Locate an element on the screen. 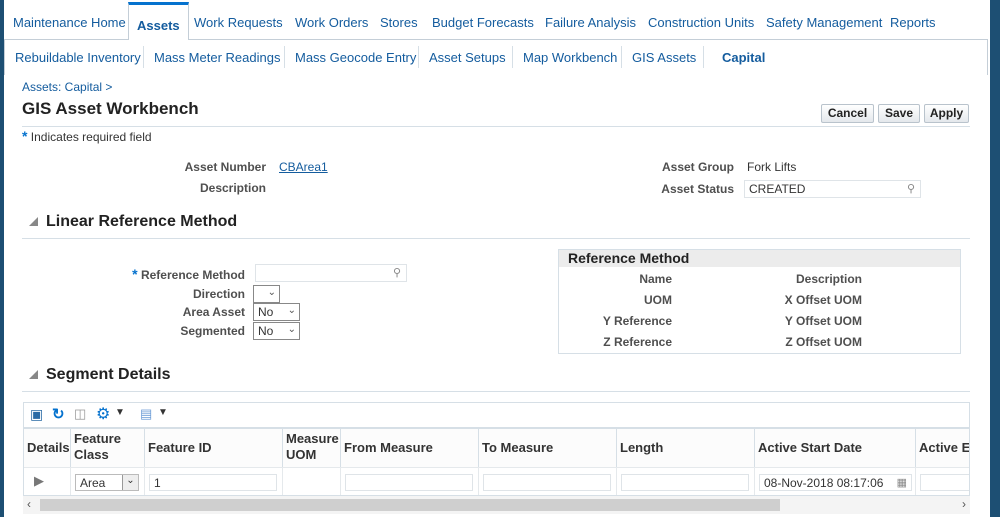 The width and height of the screenshot is (1000, 517). scroll-left-icon: ‹ is located at coordinates (29, 504).